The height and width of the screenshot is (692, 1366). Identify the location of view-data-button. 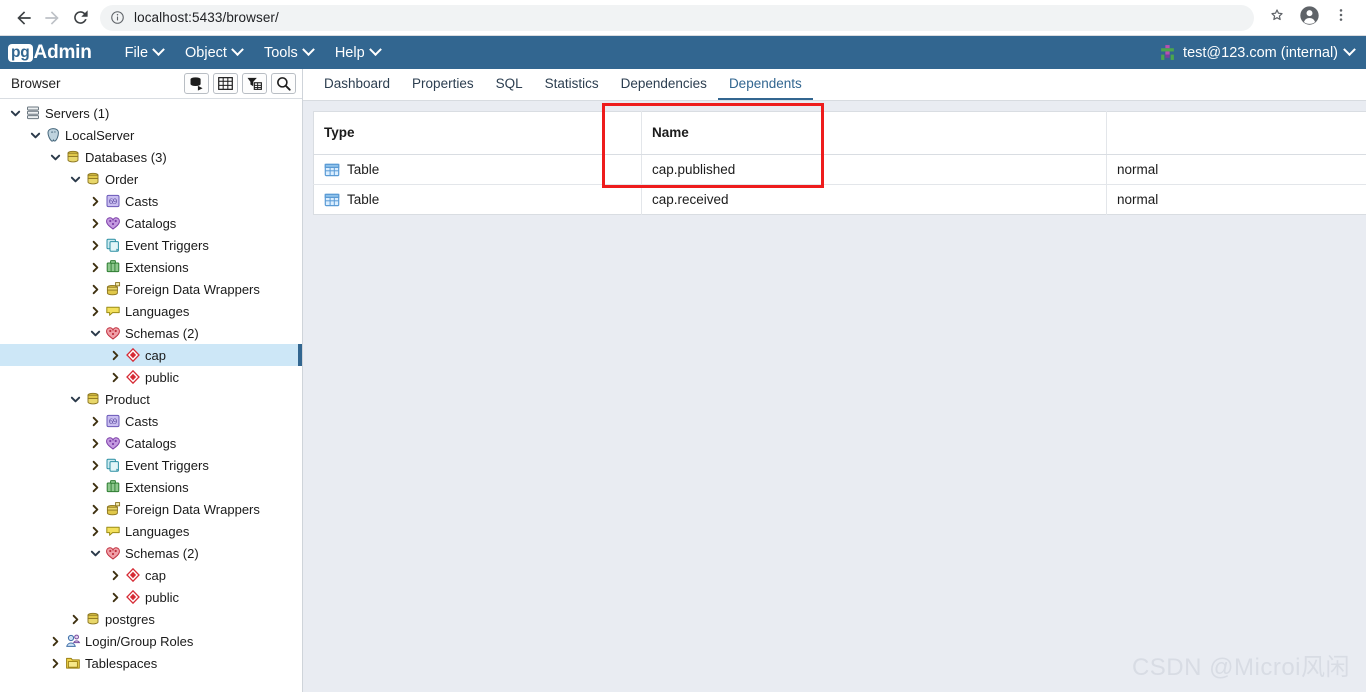
(225, 83).